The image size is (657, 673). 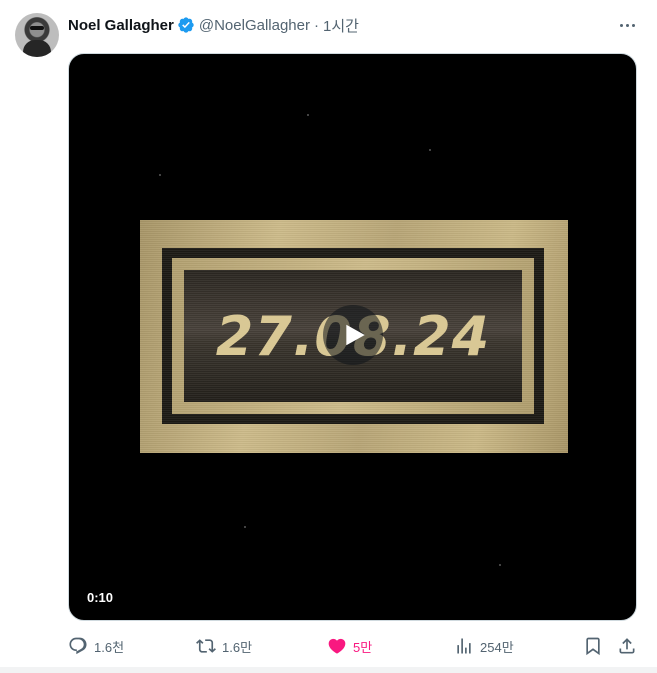 I want to click on tweet-actions: 1.6천 1.6만 5만 254만, so click(x=352, y=646).